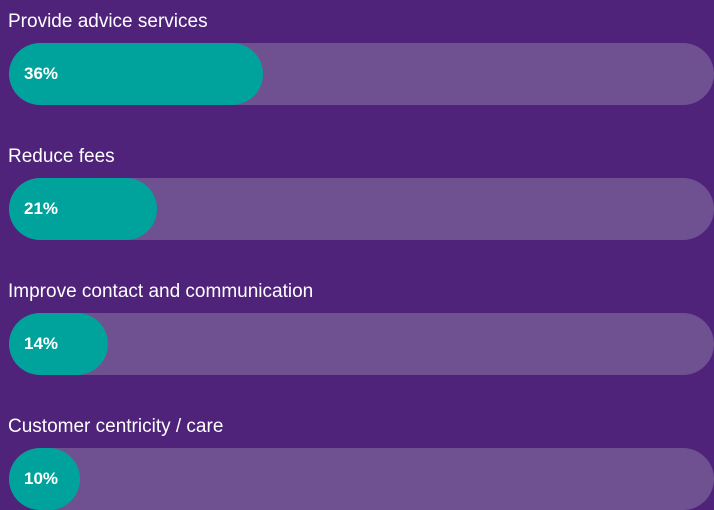 This screenshot has height=510, width=714. Describe the element at coordinates (116, 426) in the screenshot. I see `category-label: Customer centricity / care` at that location.